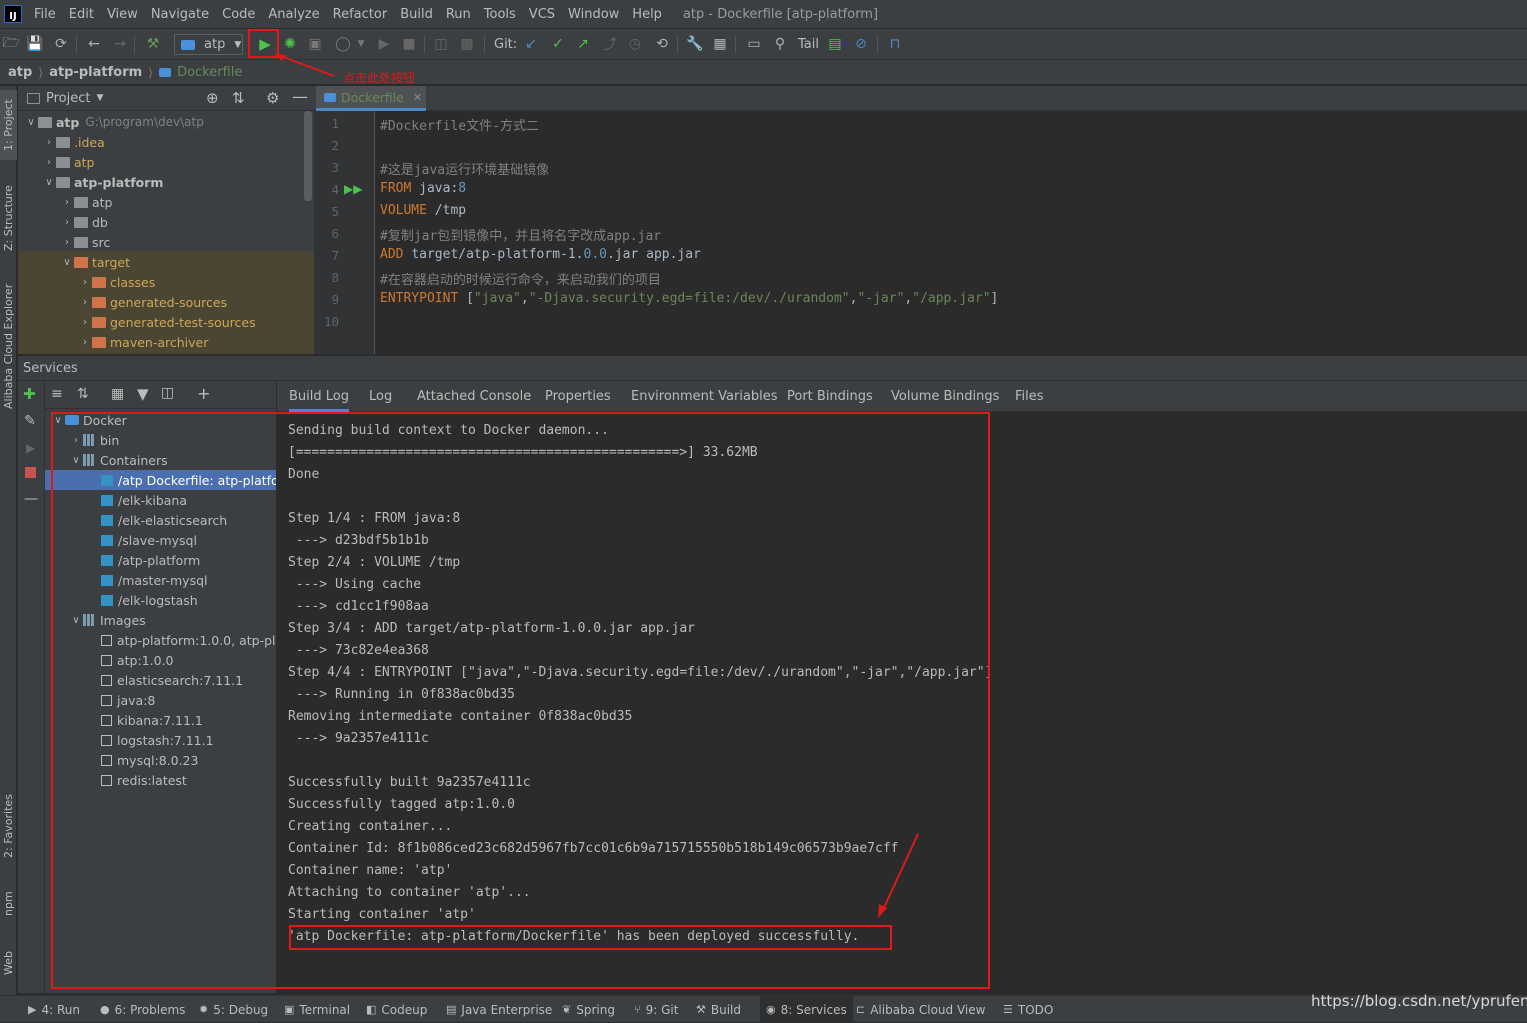 The height and width of the screenshot is (1023, 1527). I want to click on filter-icon: ▼, so click(143, 394).